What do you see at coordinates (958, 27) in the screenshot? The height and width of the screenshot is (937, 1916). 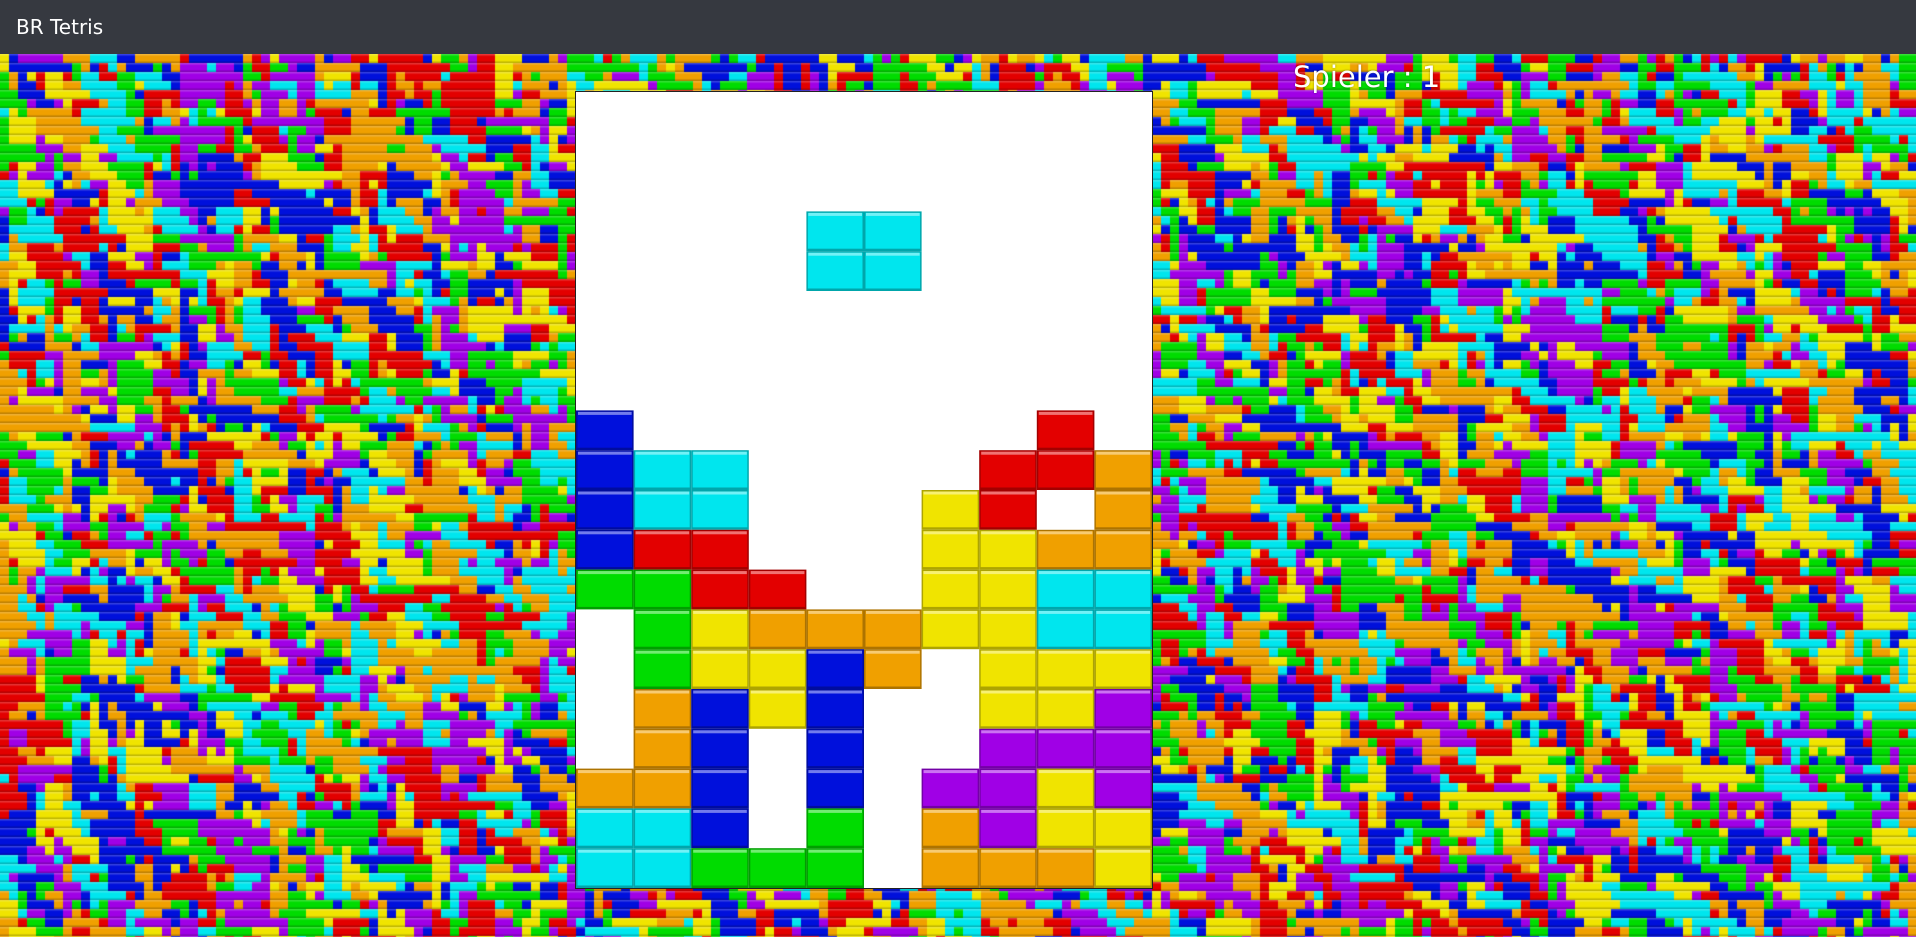 I see `title-bar: BR Tetris` at bounding box center [958, 27].